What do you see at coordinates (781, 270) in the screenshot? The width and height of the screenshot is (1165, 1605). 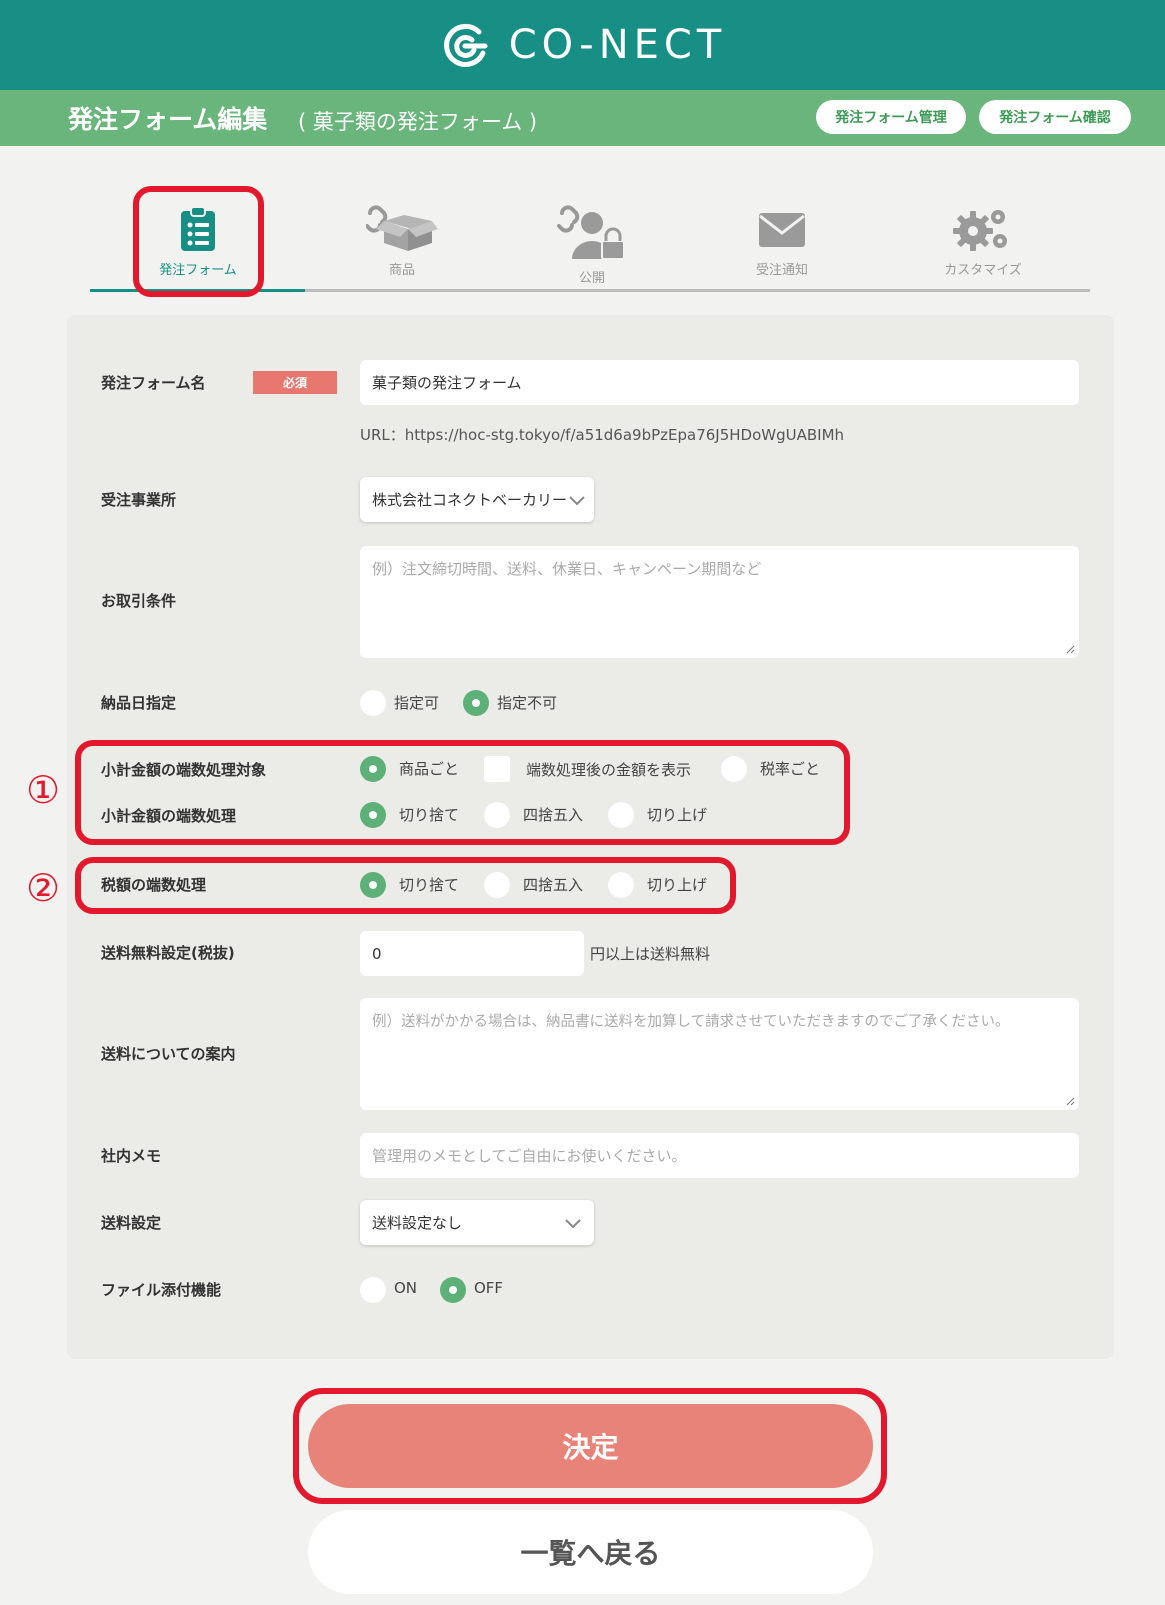 I see `tab-label: 受注通知` at bounding box center [781, 270].